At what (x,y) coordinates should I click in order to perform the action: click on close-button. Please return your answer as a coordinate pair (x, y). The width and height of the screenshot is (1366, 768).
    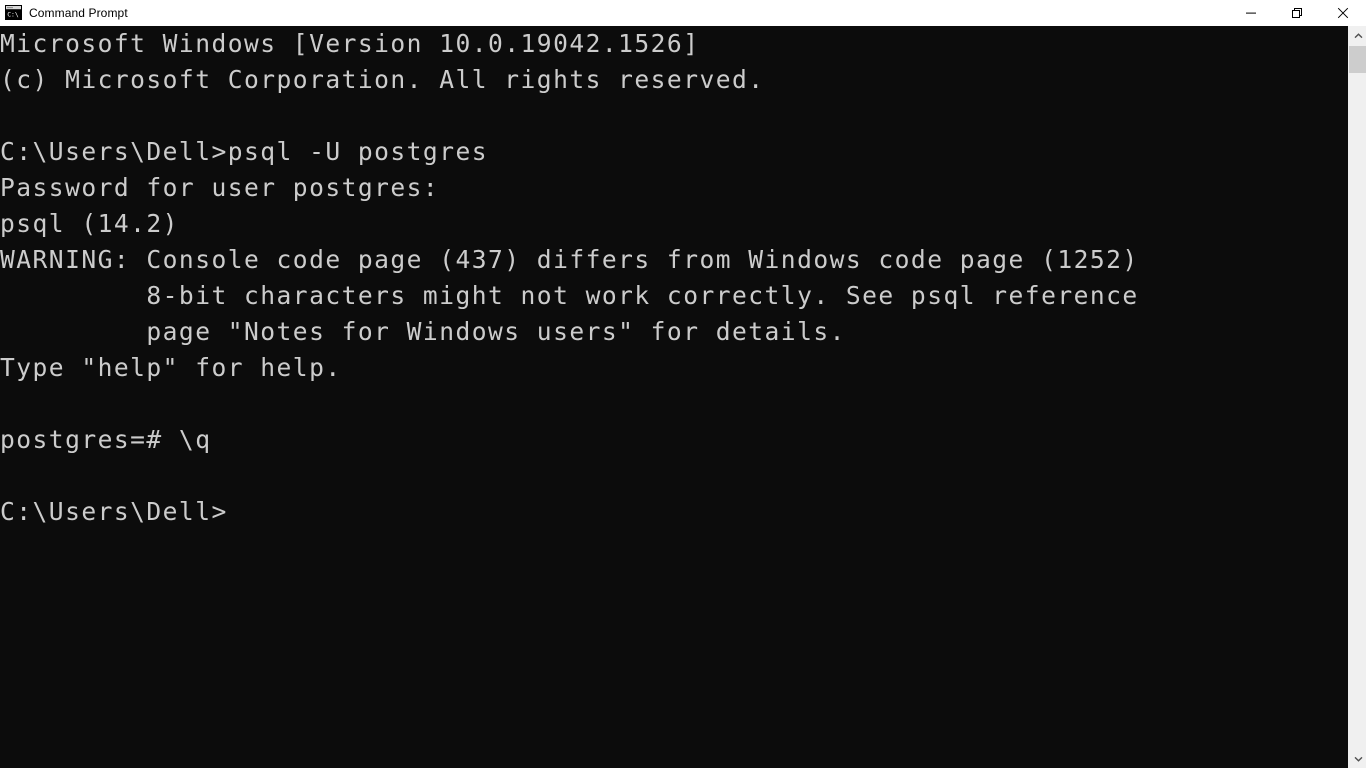
    Looking at the image, I should click on (1343, 13).